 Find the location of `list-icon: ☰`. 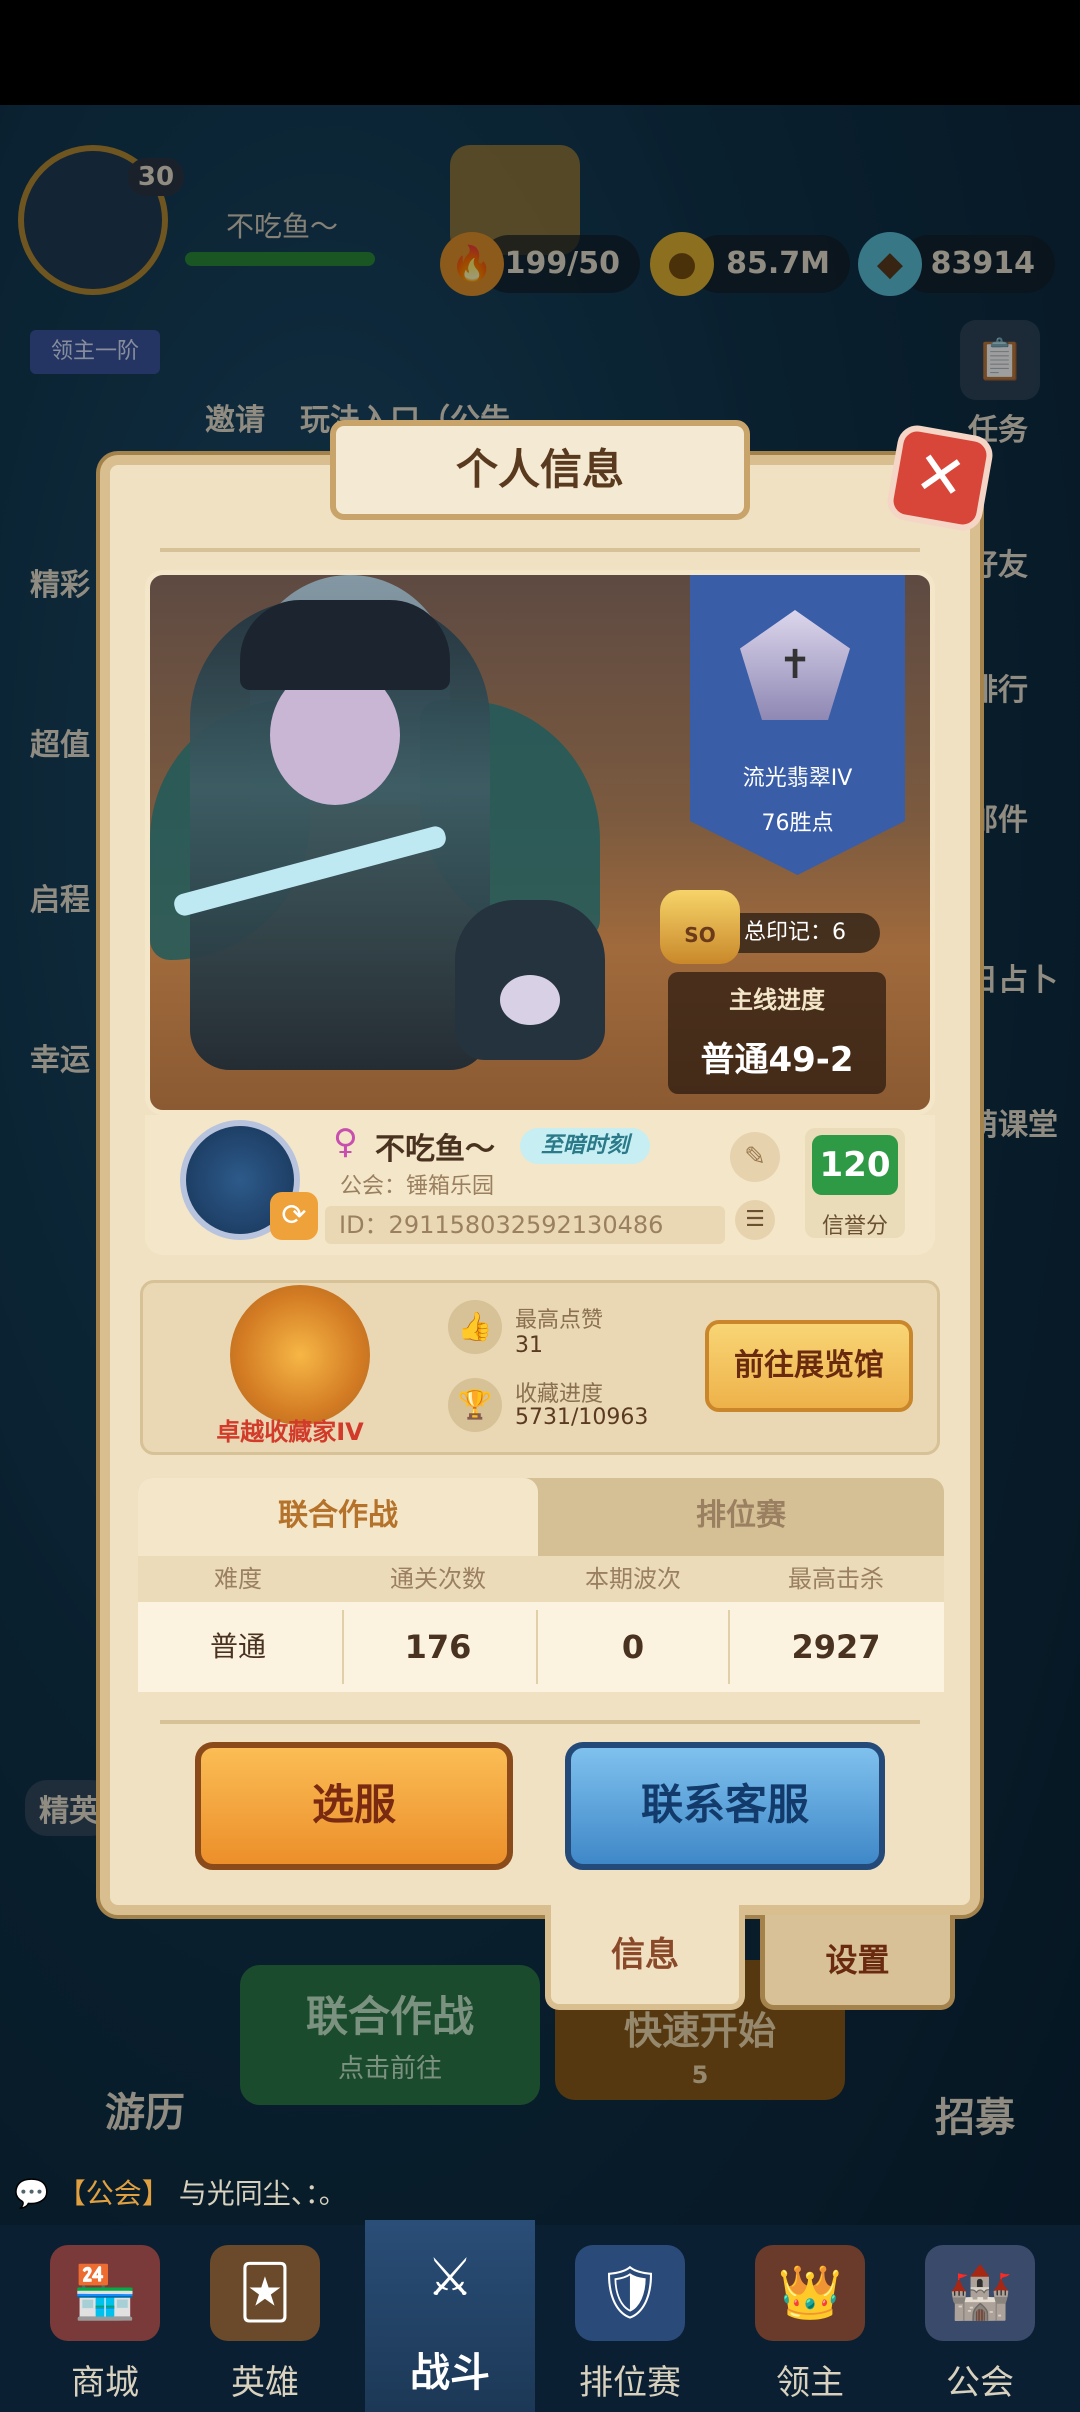

list-icon: ☰ is located at coordinates (755, 1220).